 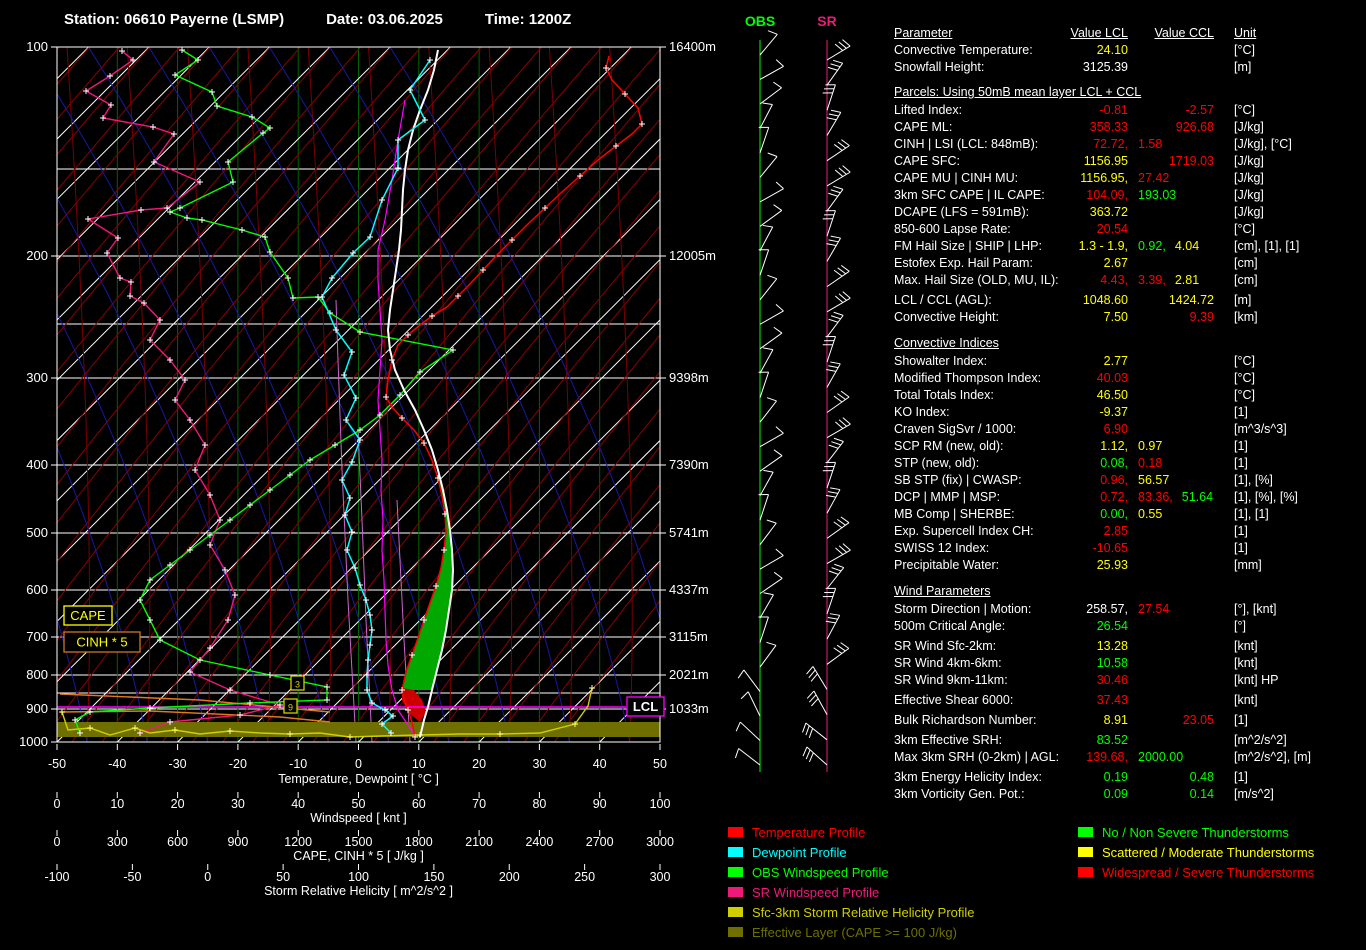 I want to click on value-lcl-cell: 0.09, so click(x=1097, y=794).